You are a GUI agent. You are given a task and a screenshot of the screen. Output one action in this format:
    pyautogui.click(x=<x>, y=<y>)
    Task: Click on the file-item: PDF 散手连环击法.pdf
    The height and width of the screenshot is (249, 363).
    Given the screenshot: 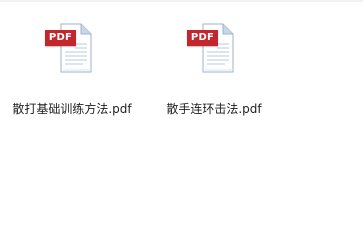 What is the action you would take?
    pyautogui.click(x=214, y=72)
    